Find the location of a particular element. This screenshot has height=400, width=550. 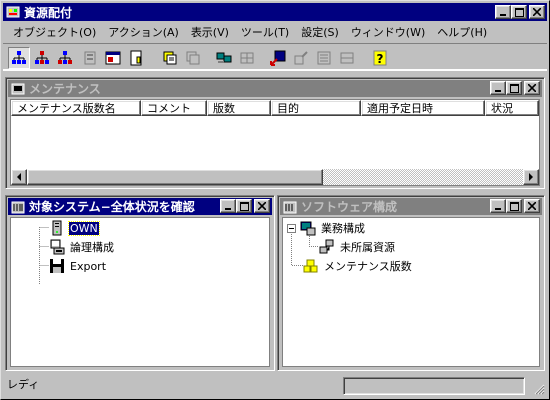

window-titlebar: 資源配付 is located at coordinates (275, 12).